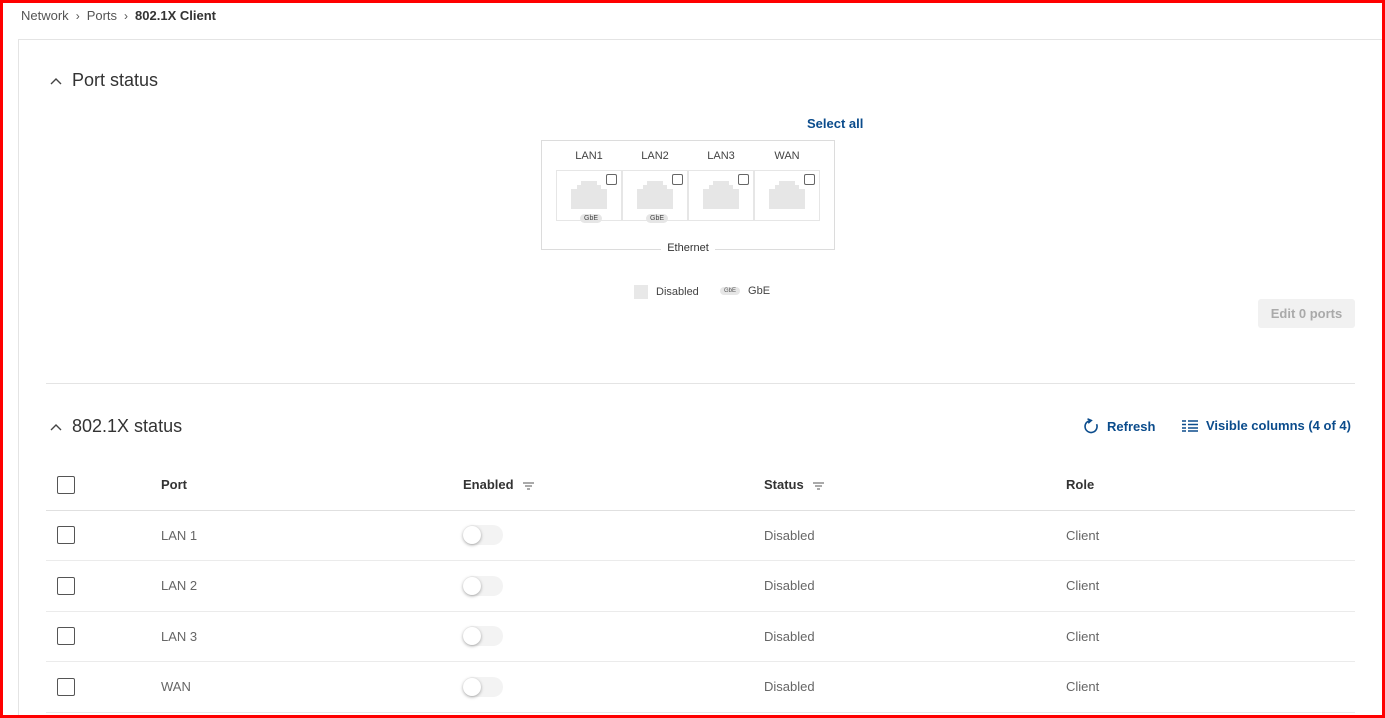 Image resolution: width=1385 pixels, height=718 pixels. Describe the element at coordinates (1091, 426) in the screenshot. I see `refresh-icon` at that location.